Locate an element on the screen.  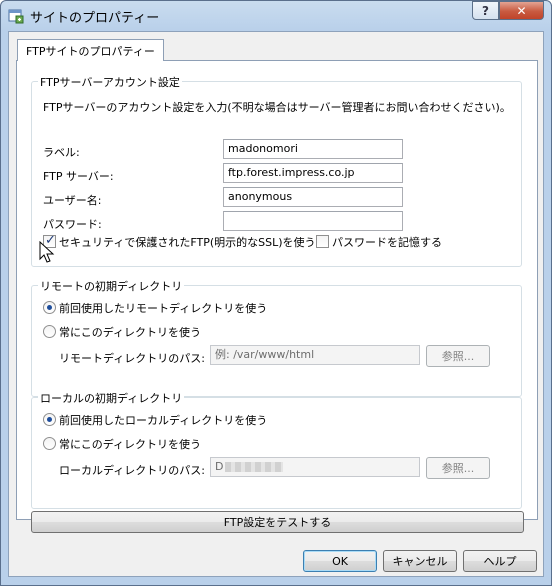
remote-legend: リモートの初期ディレクトリ is located at coordinates (111, 286).